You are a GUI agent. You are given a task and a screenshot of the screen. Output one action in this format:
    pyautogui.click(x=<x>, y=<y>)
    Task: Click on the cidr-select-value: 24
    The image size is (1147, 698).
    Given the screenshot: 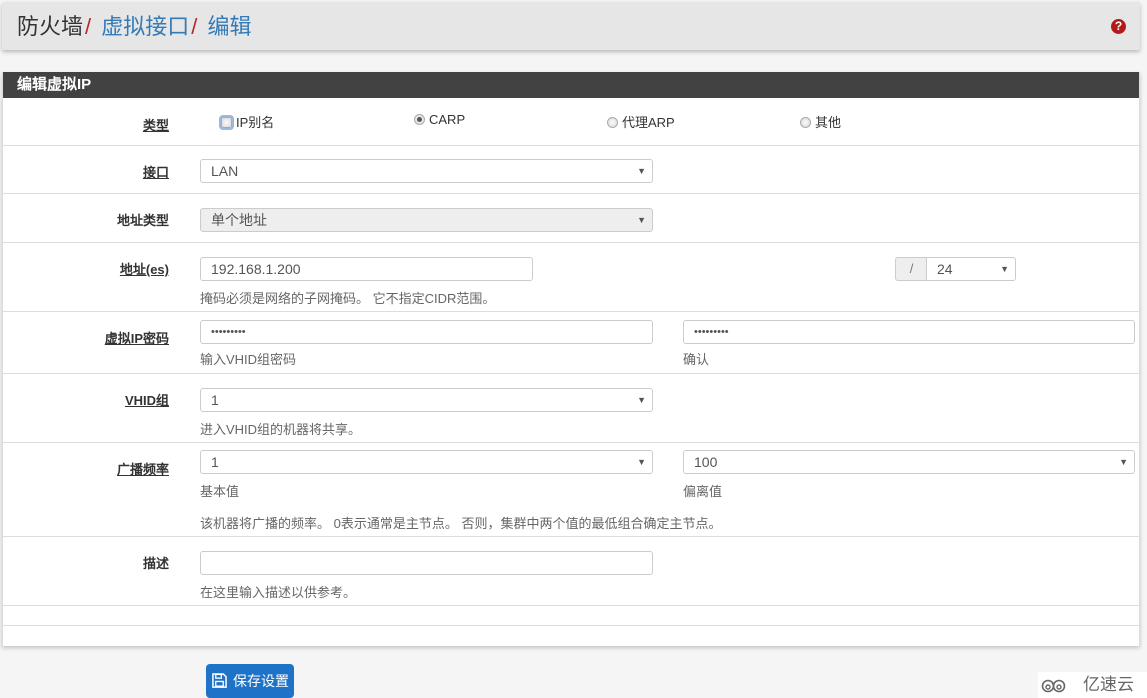 What is the action you would take?
    pyautogui.click(x=945, y=269)
    